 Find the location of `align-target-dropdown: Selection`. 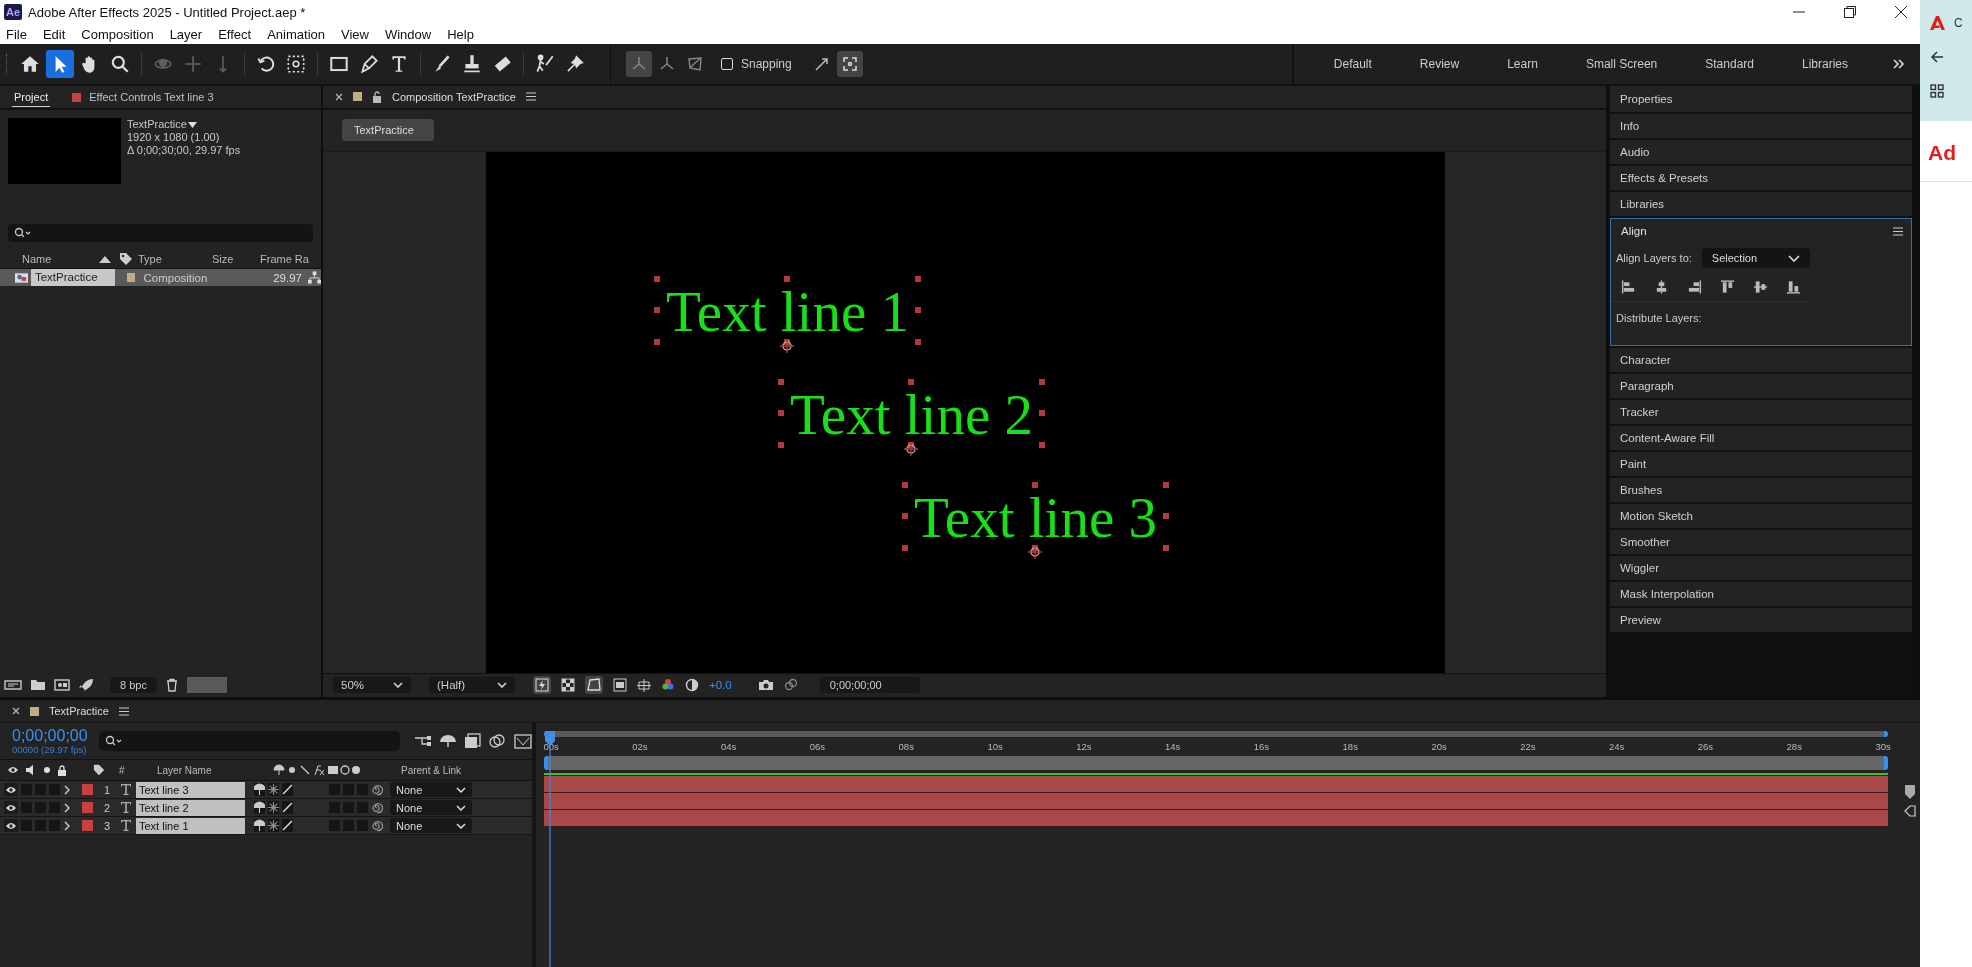

align-target-dropdown: Selection is located at coordinates (1755, 258).